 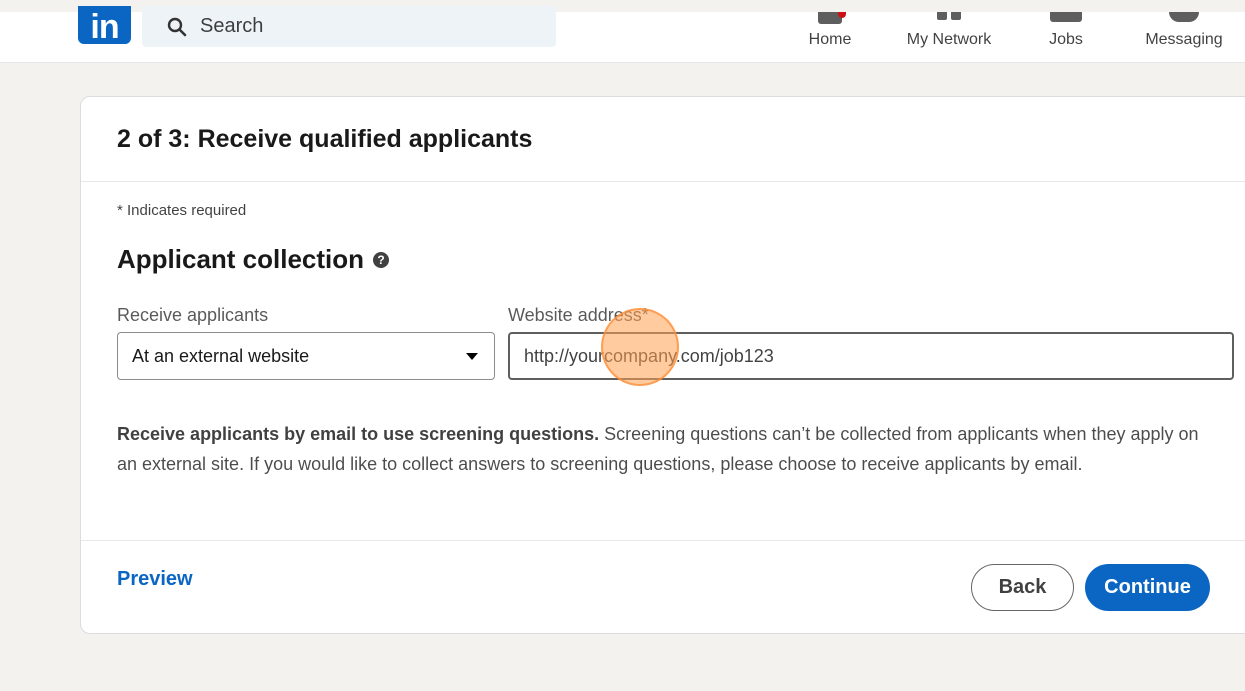 What do you see at coordinates (155, 579) in the screenshot?
I see `preview-button: Preview` at bounding box center [155, 579].